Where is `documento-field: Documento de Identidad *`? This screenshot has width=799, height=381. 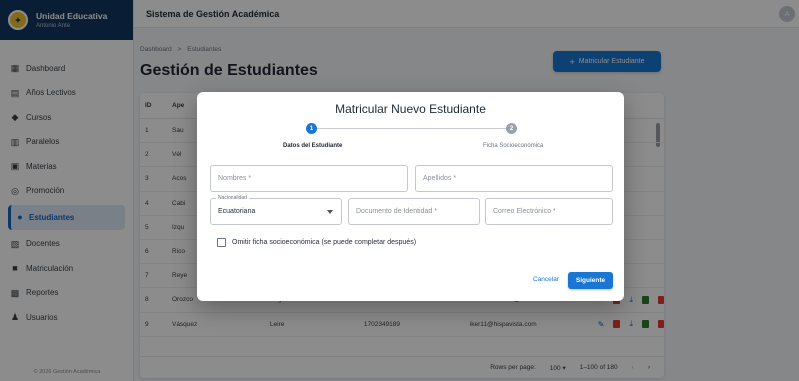 documento-field: Documento de Identidad * is located at coordinates (414, 211).